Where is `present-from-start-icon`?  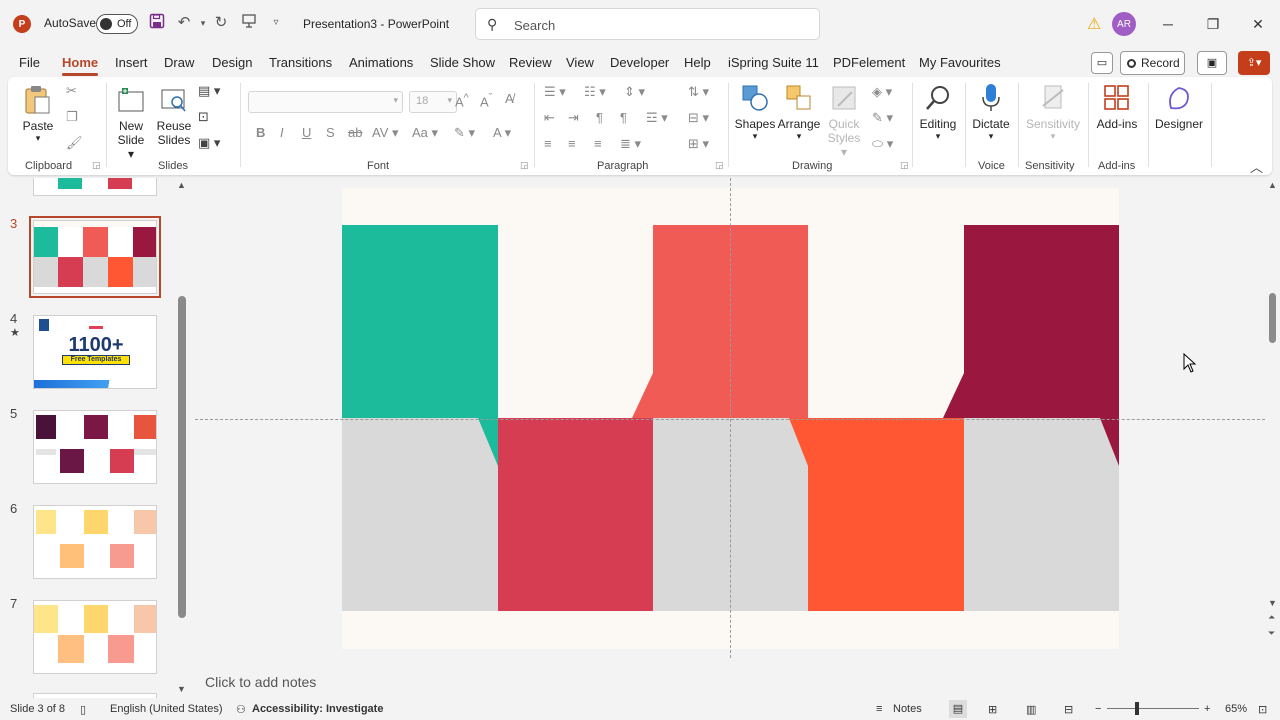
present-from-start-icon is located at coordinates (249, 23).